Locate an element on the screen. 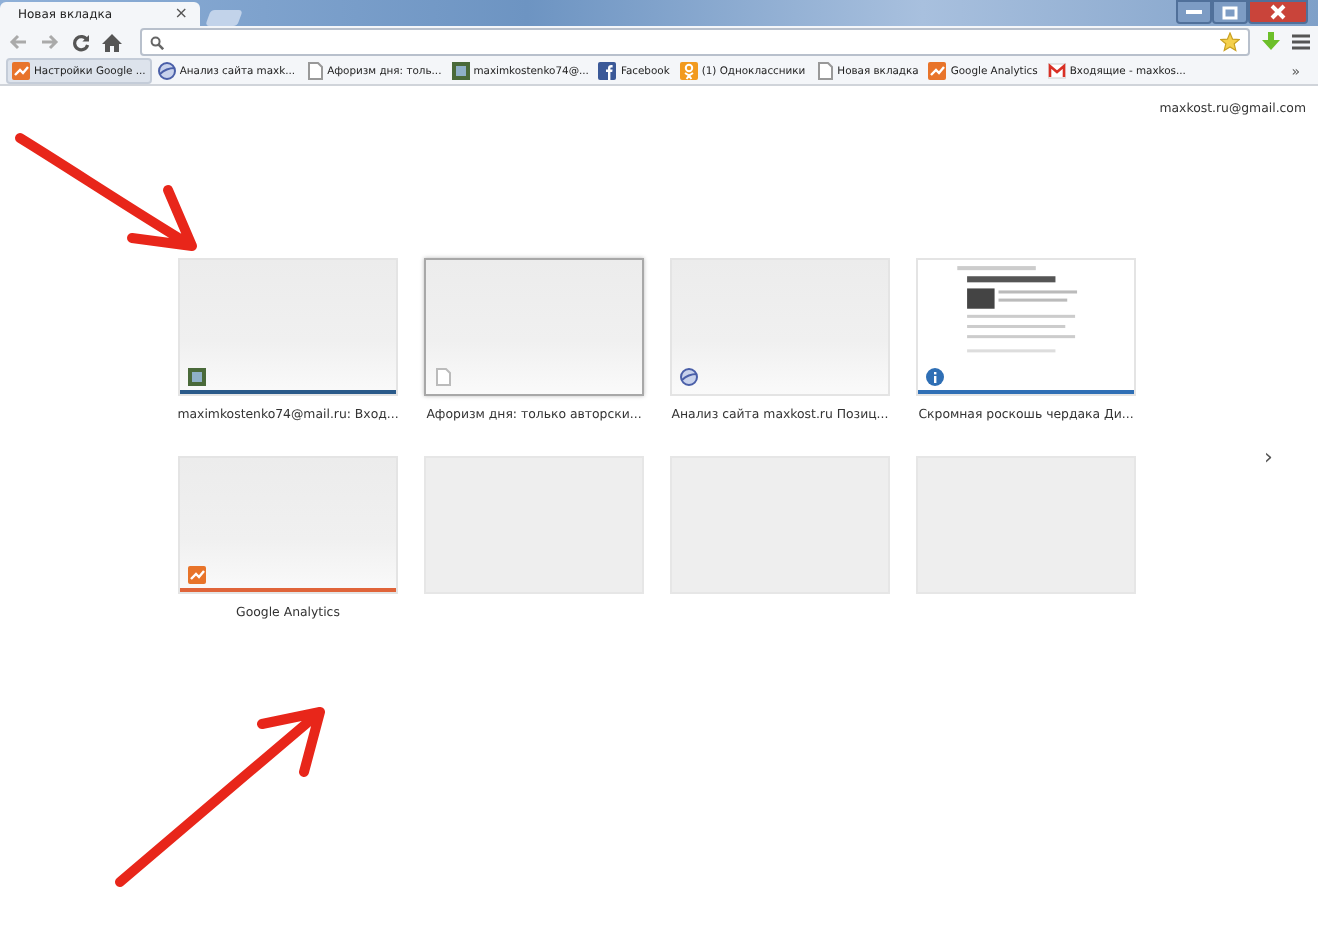 This screenshot has height=928, width=1318. next-page-arrow: › is located at coordinates (1268, 457).